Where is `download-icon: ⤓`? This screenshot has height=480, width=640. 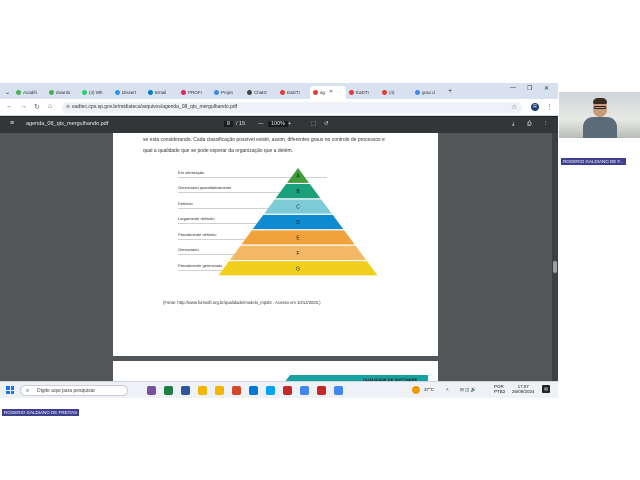
download-icon: ⤓ is located at coordinates (513, 124).